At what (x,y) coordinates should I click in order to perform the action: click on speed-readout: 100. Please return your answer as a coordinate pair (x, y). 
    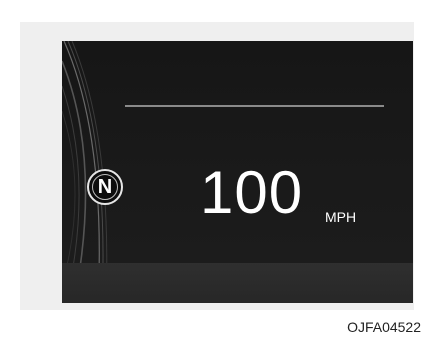
    Looking at the image, I should click on (252, 192).